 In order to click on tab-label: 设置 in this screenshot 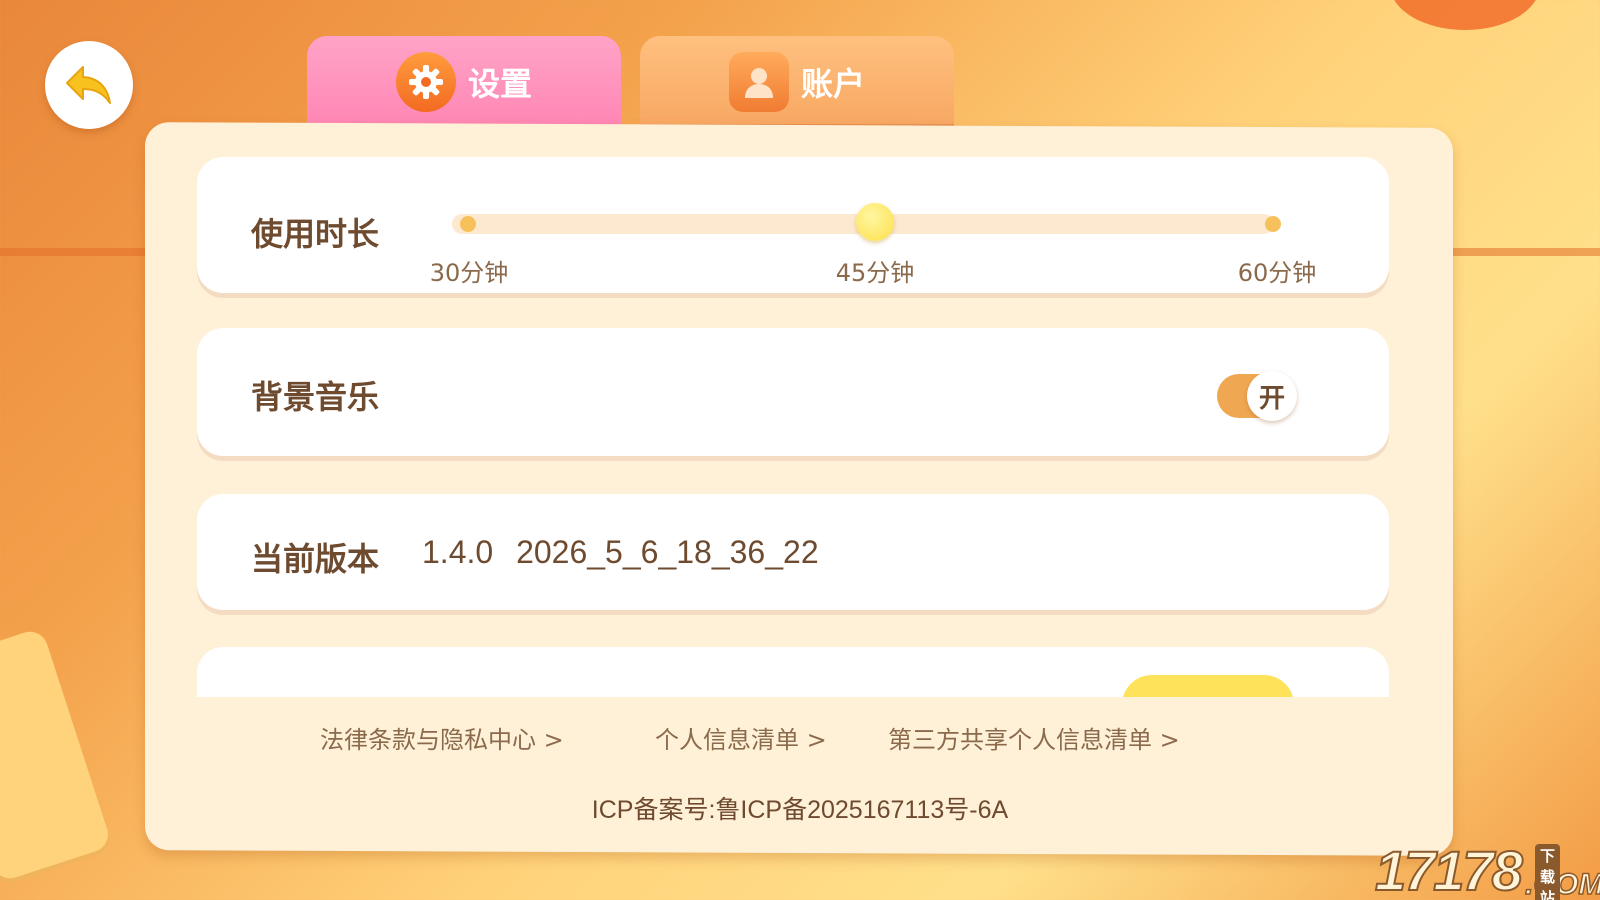, I will do `click(499, 84)`.